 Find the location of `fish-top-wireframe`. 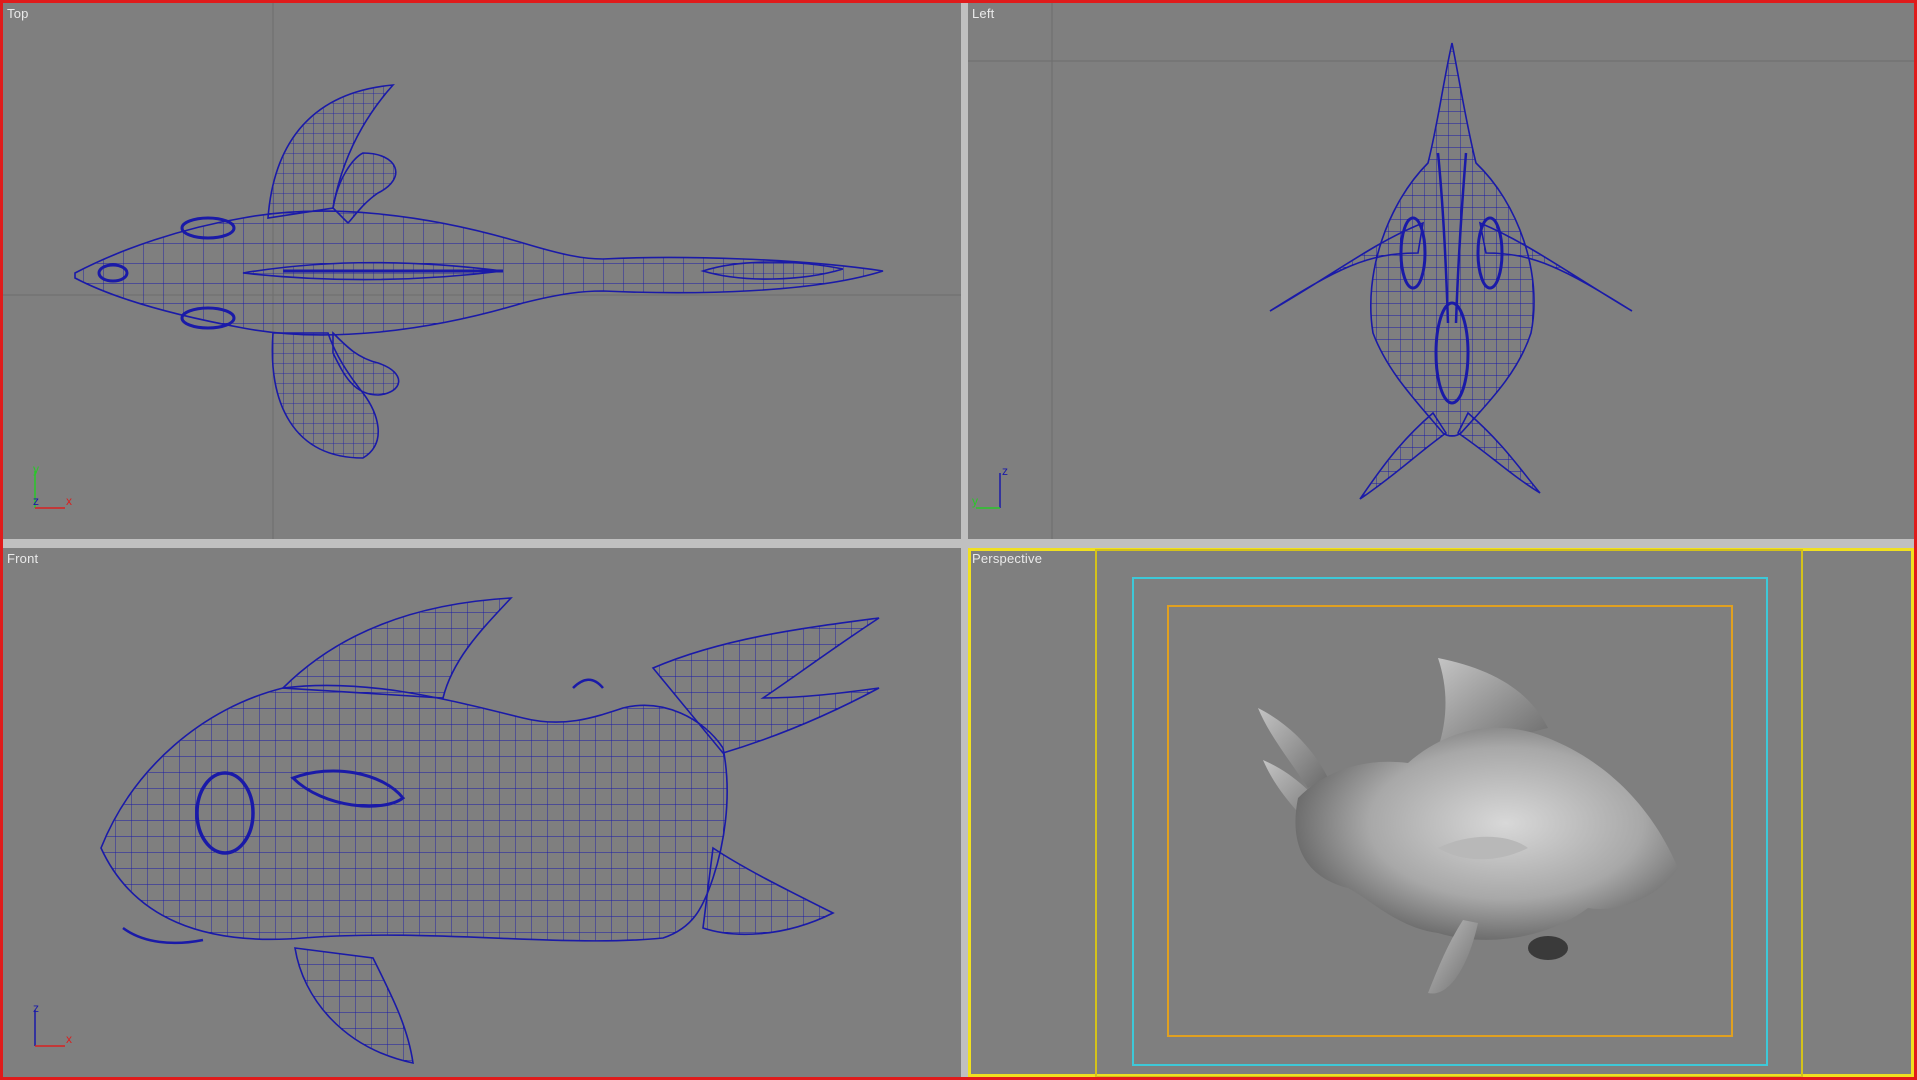

fish-top-wireframe is located at coordinates (479, 271).